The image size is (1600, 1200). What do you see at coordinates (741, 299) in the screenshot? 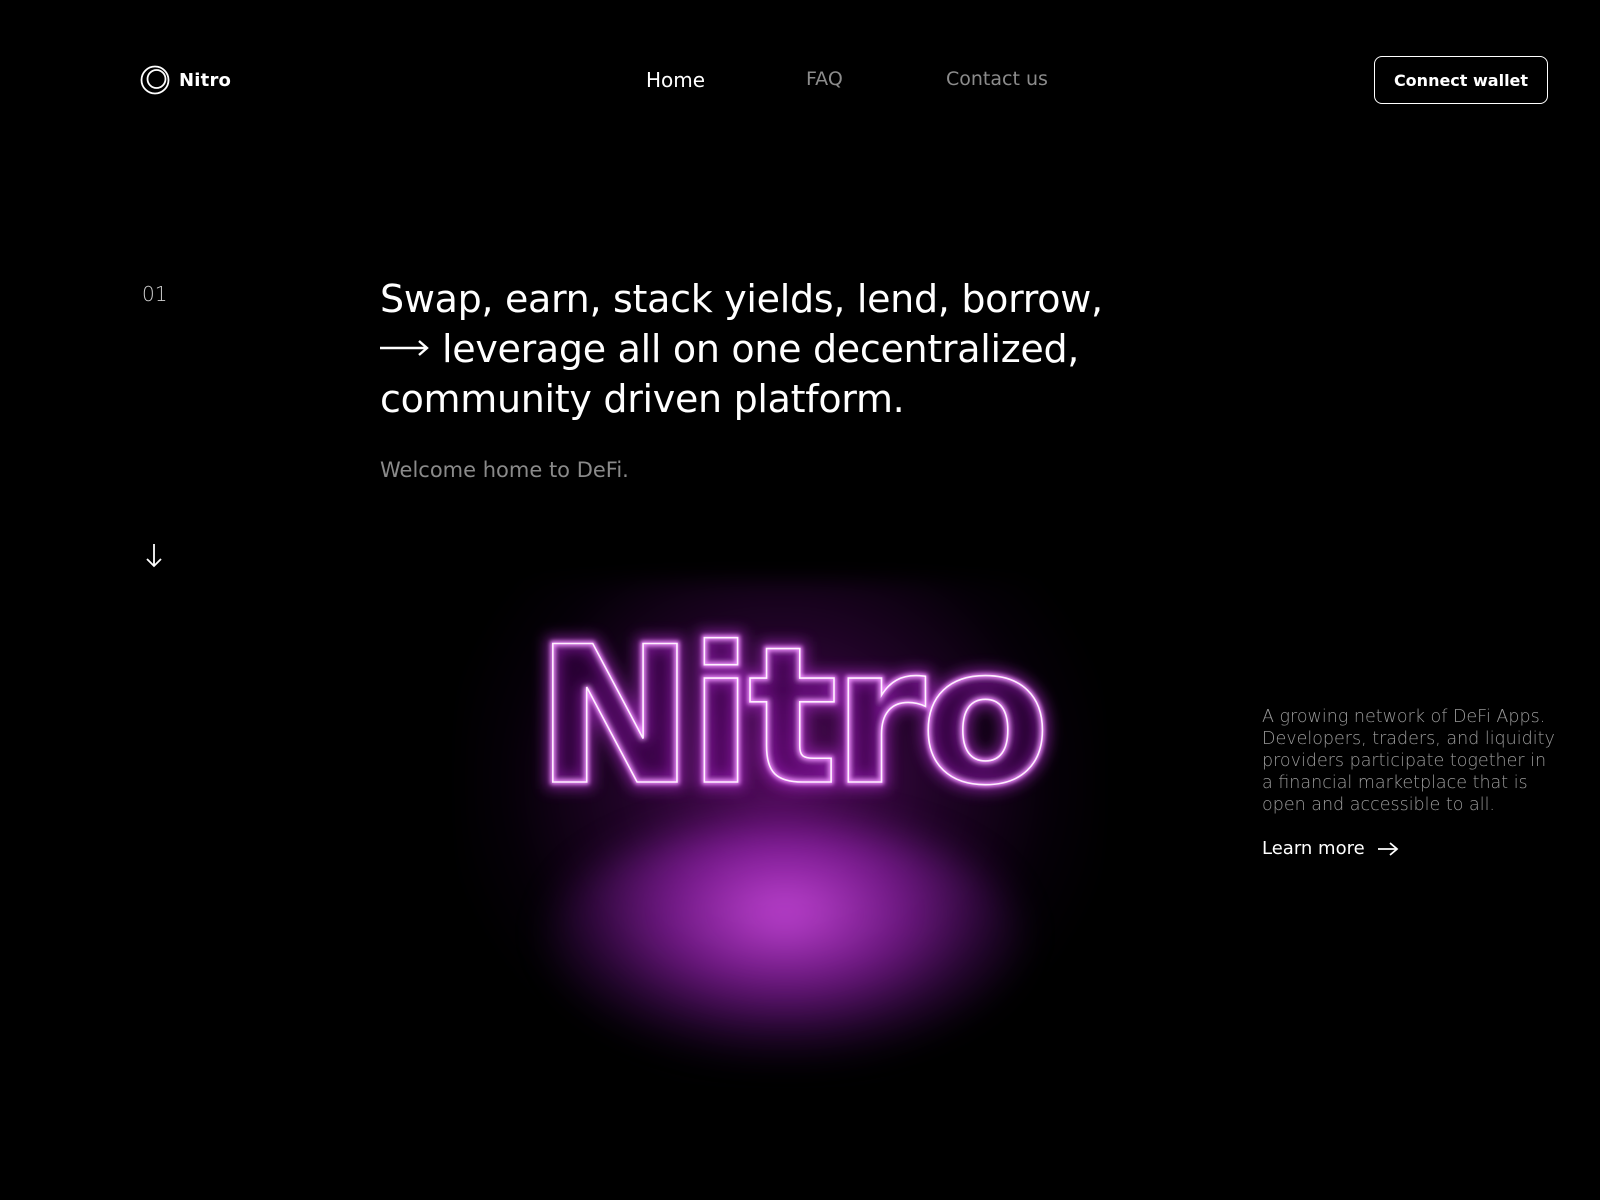
I see `hero-title-line-1: Swap, earn, stack yields, lend, borrow,` at bounding box center [741, 299].